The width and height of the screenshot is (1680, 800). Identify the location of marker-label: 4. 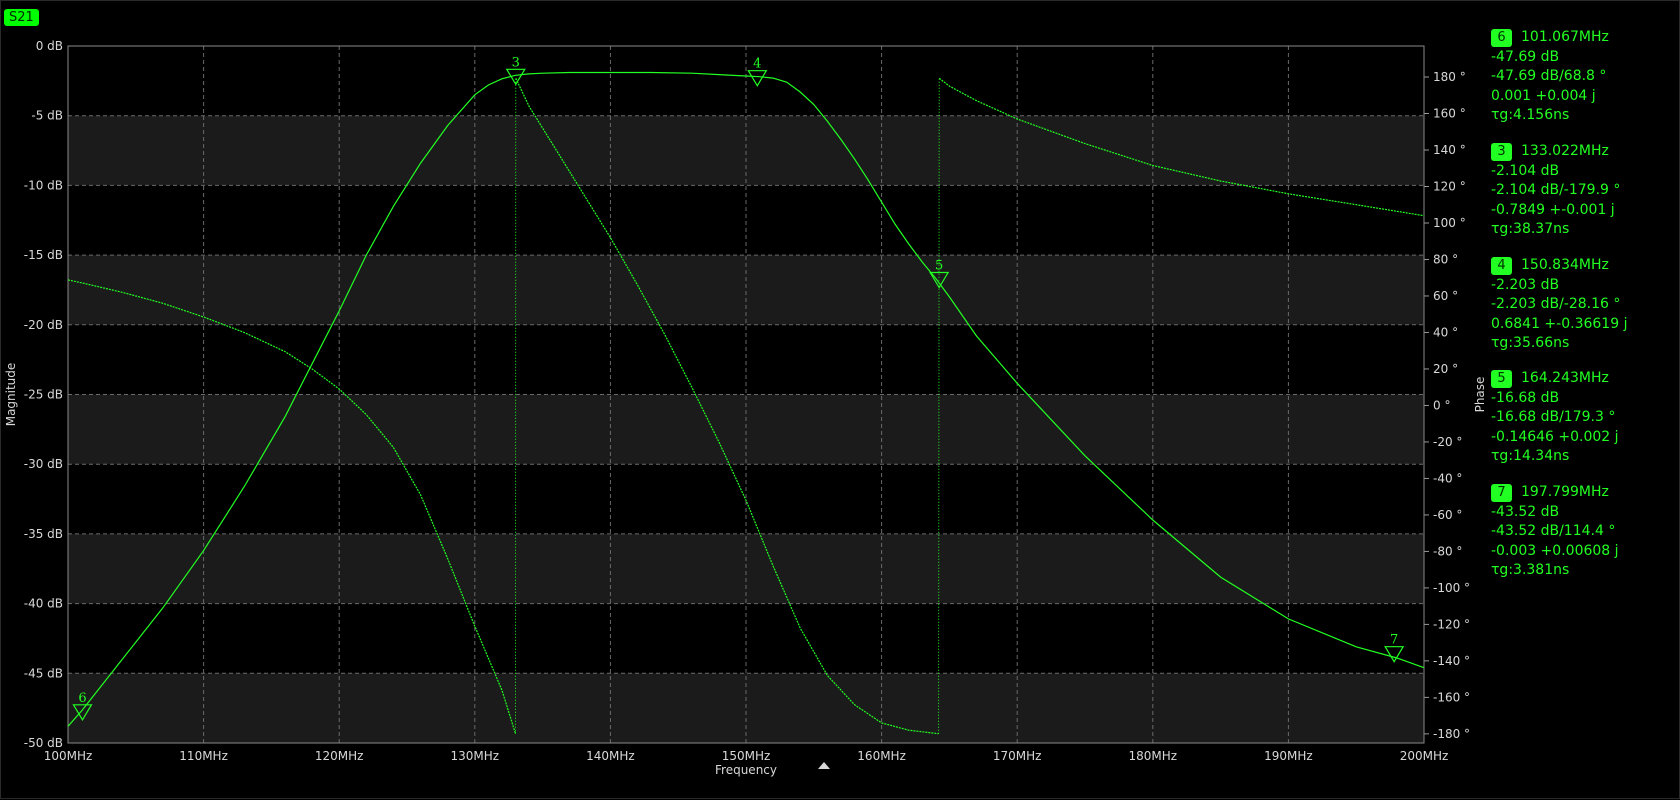
(757, 64).